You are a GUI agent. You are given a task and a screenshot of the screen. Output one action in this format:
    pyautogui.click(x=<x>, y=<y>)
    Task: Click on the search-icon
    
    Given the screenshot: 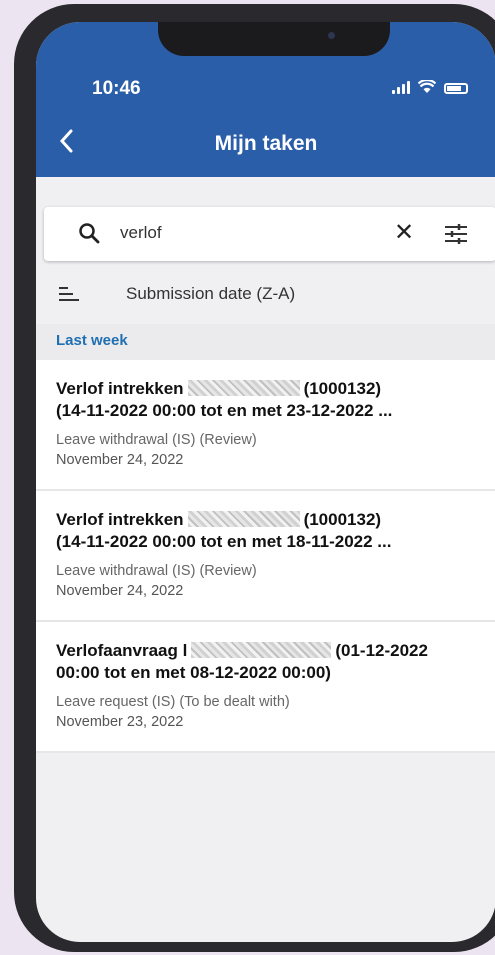 What is the action you would take?
    pyautogui.click(x=89, y=233)
    